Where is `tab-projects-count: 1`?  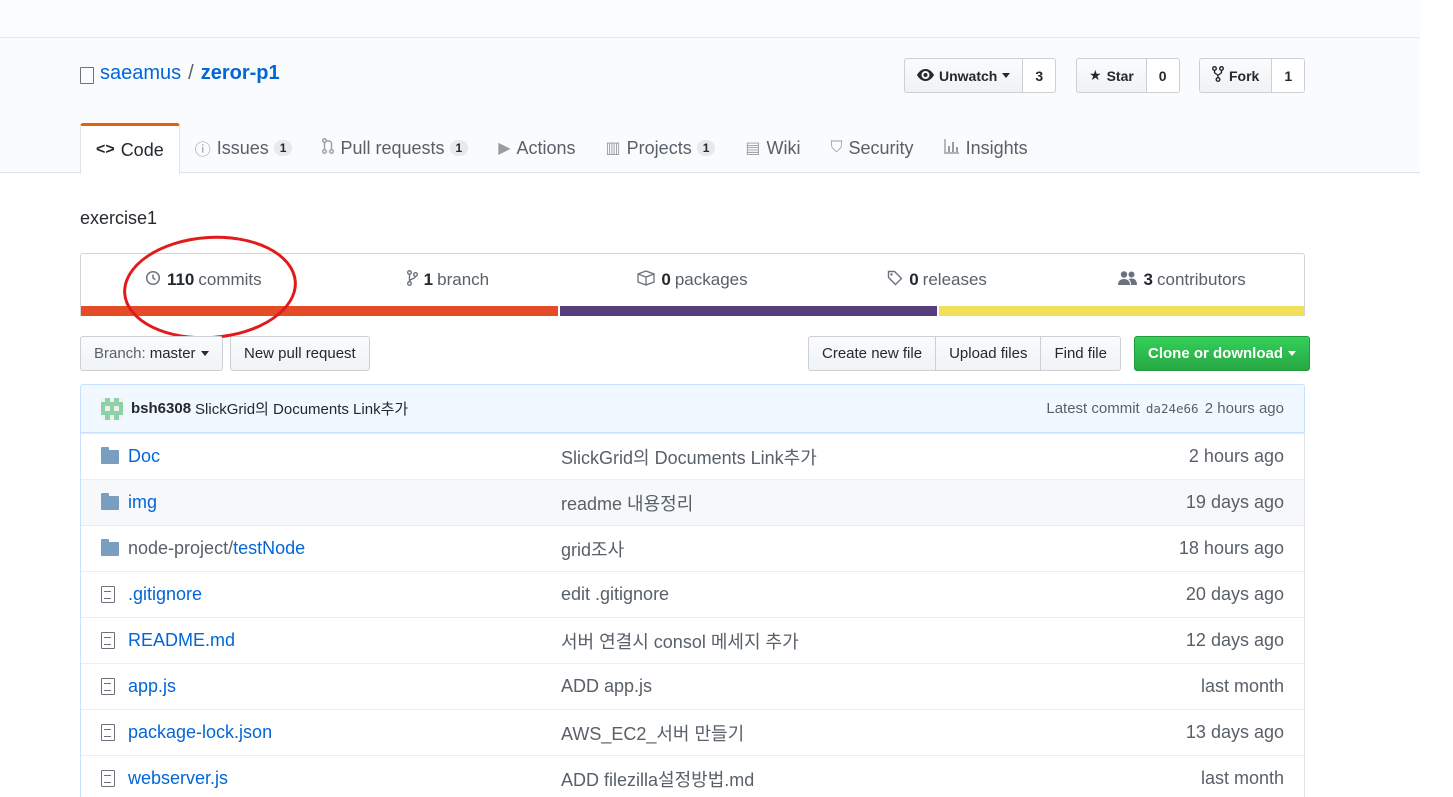
tab-projects-count: 1 is located at coordinates (706, 148).